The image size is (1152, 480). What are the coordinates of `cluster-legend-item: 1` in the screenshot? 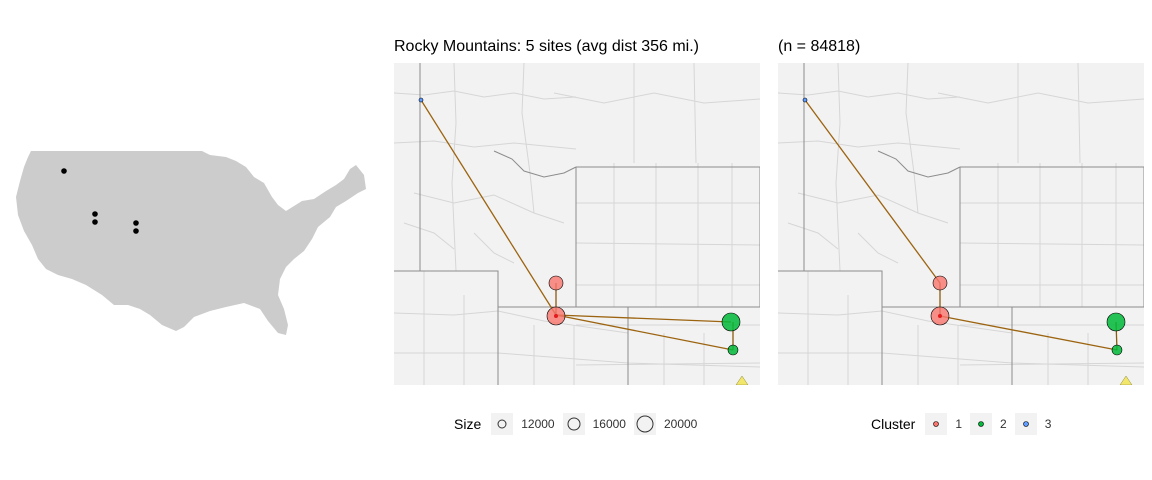 It's located at (943, 424).